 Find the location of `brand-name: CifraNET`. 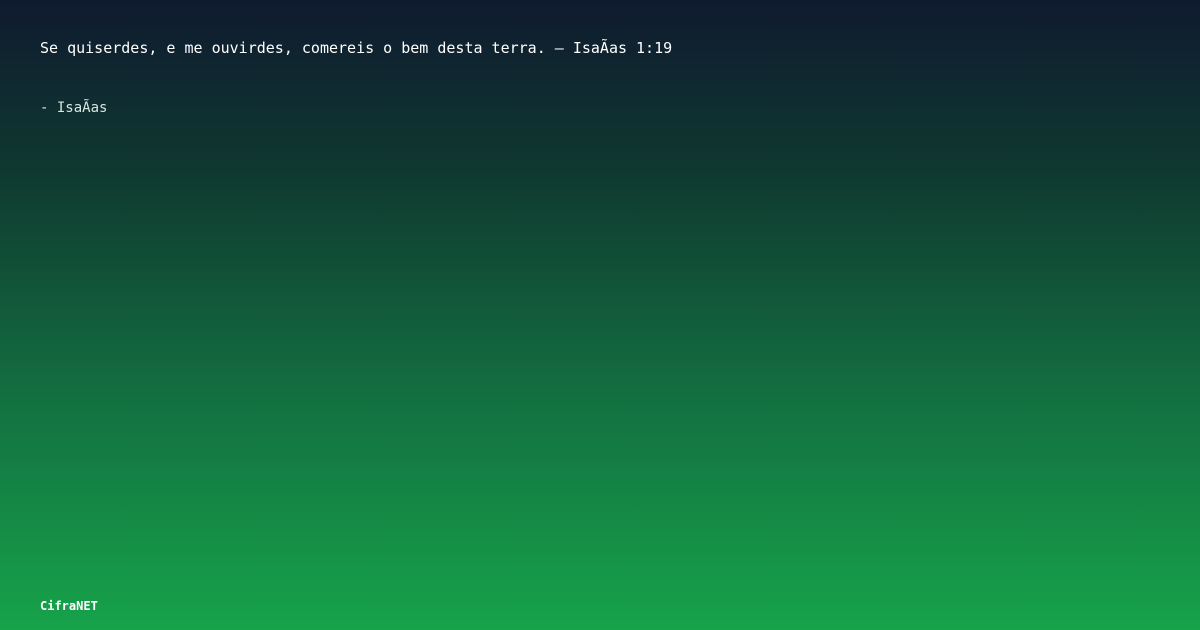

brand-name: CifraNET is located at coordinates (69, 606).